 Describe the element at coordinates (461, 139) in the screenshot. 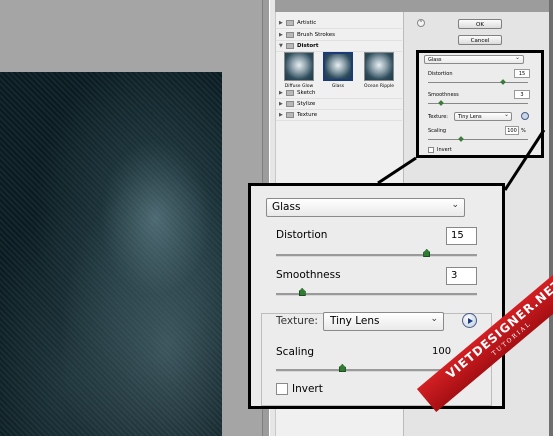

I see `scaling-slider-thumb` at that location.